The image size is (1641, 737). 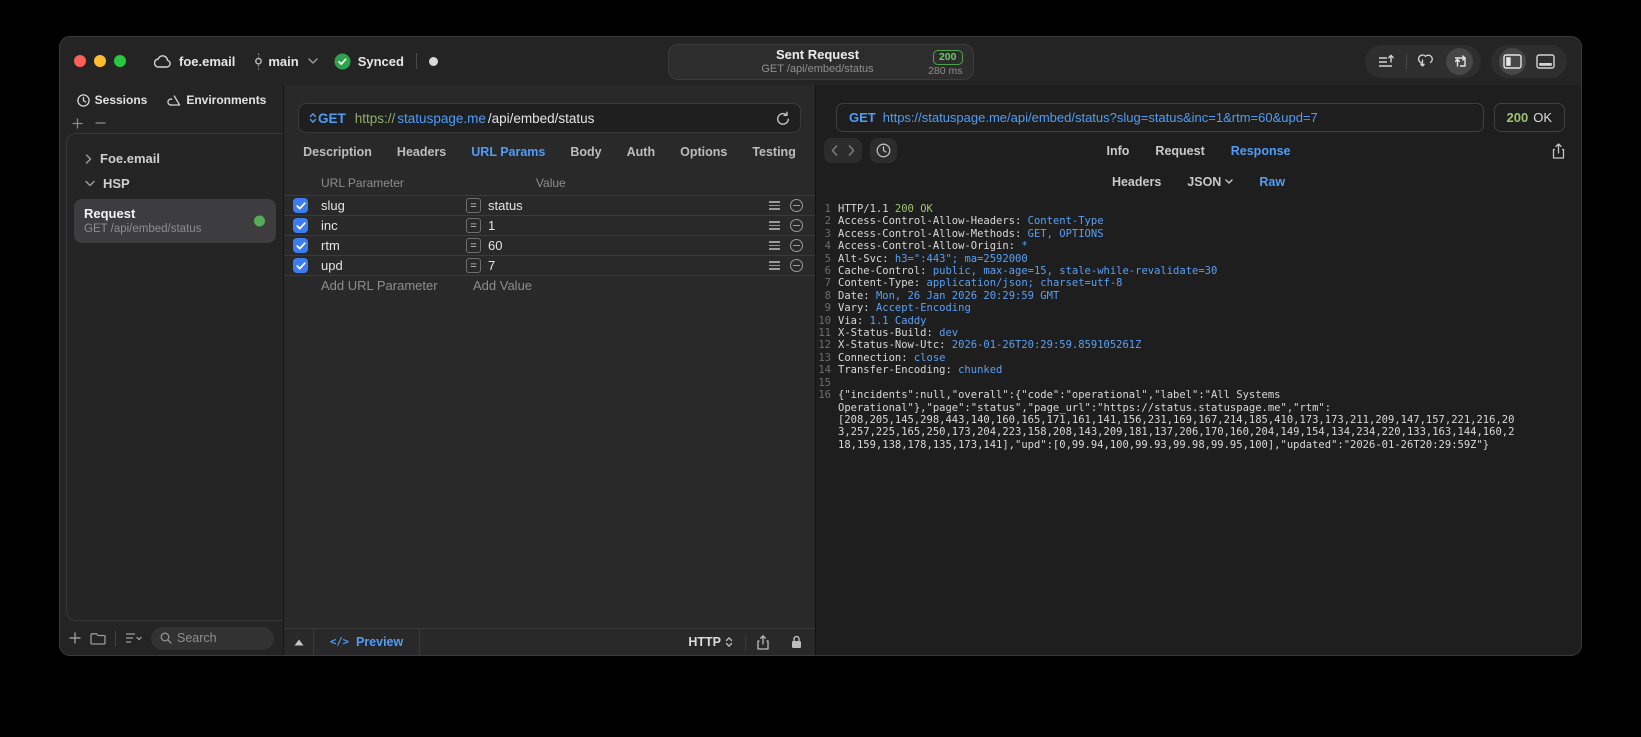 I want to click on line-text: Transfer-Encoding: chunked, so click(x=1178, y=370).